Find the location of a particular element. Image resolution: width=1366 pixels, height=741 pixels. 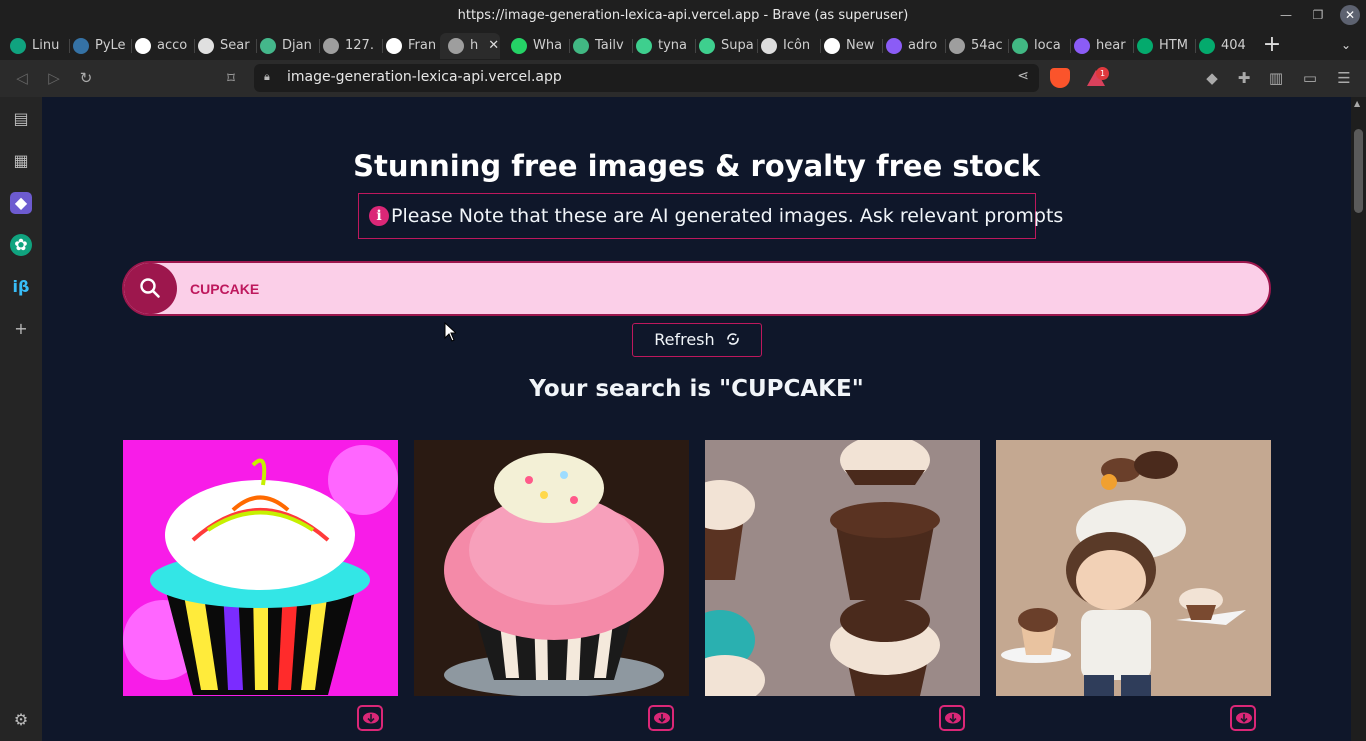

bookmark-icon: ⌑ is located at coordinates (231, 78).